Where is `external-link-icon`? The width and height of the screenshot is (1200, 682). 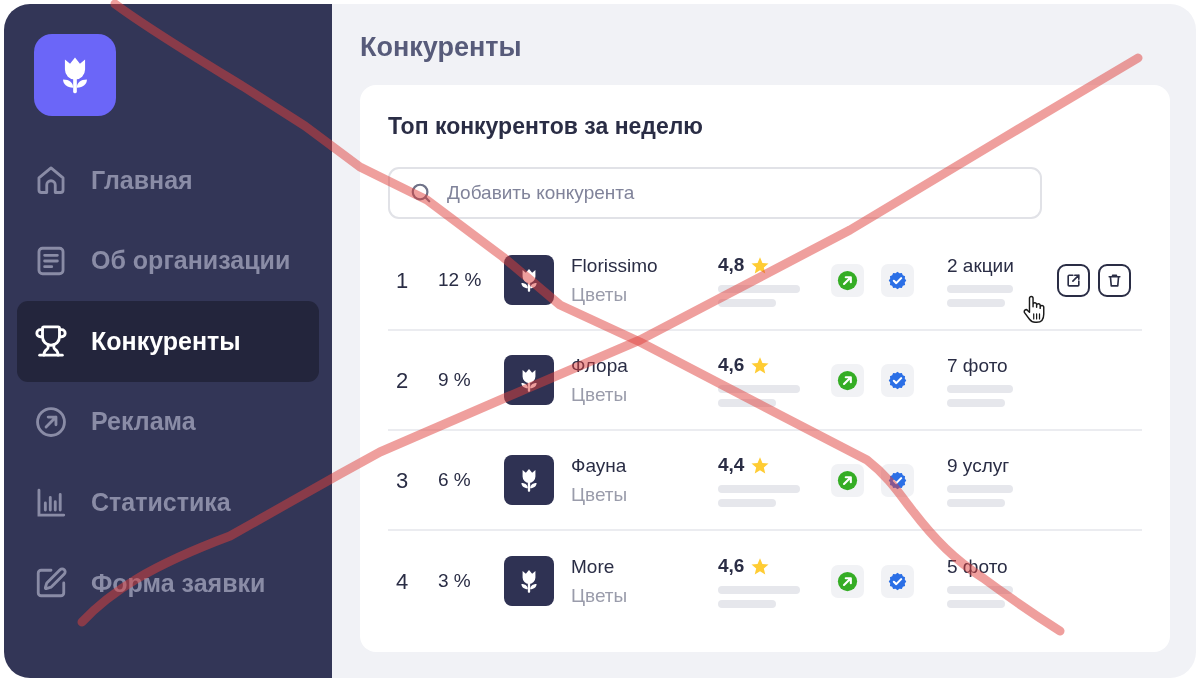
external-link-icon is located at coordinates (1073, 280).